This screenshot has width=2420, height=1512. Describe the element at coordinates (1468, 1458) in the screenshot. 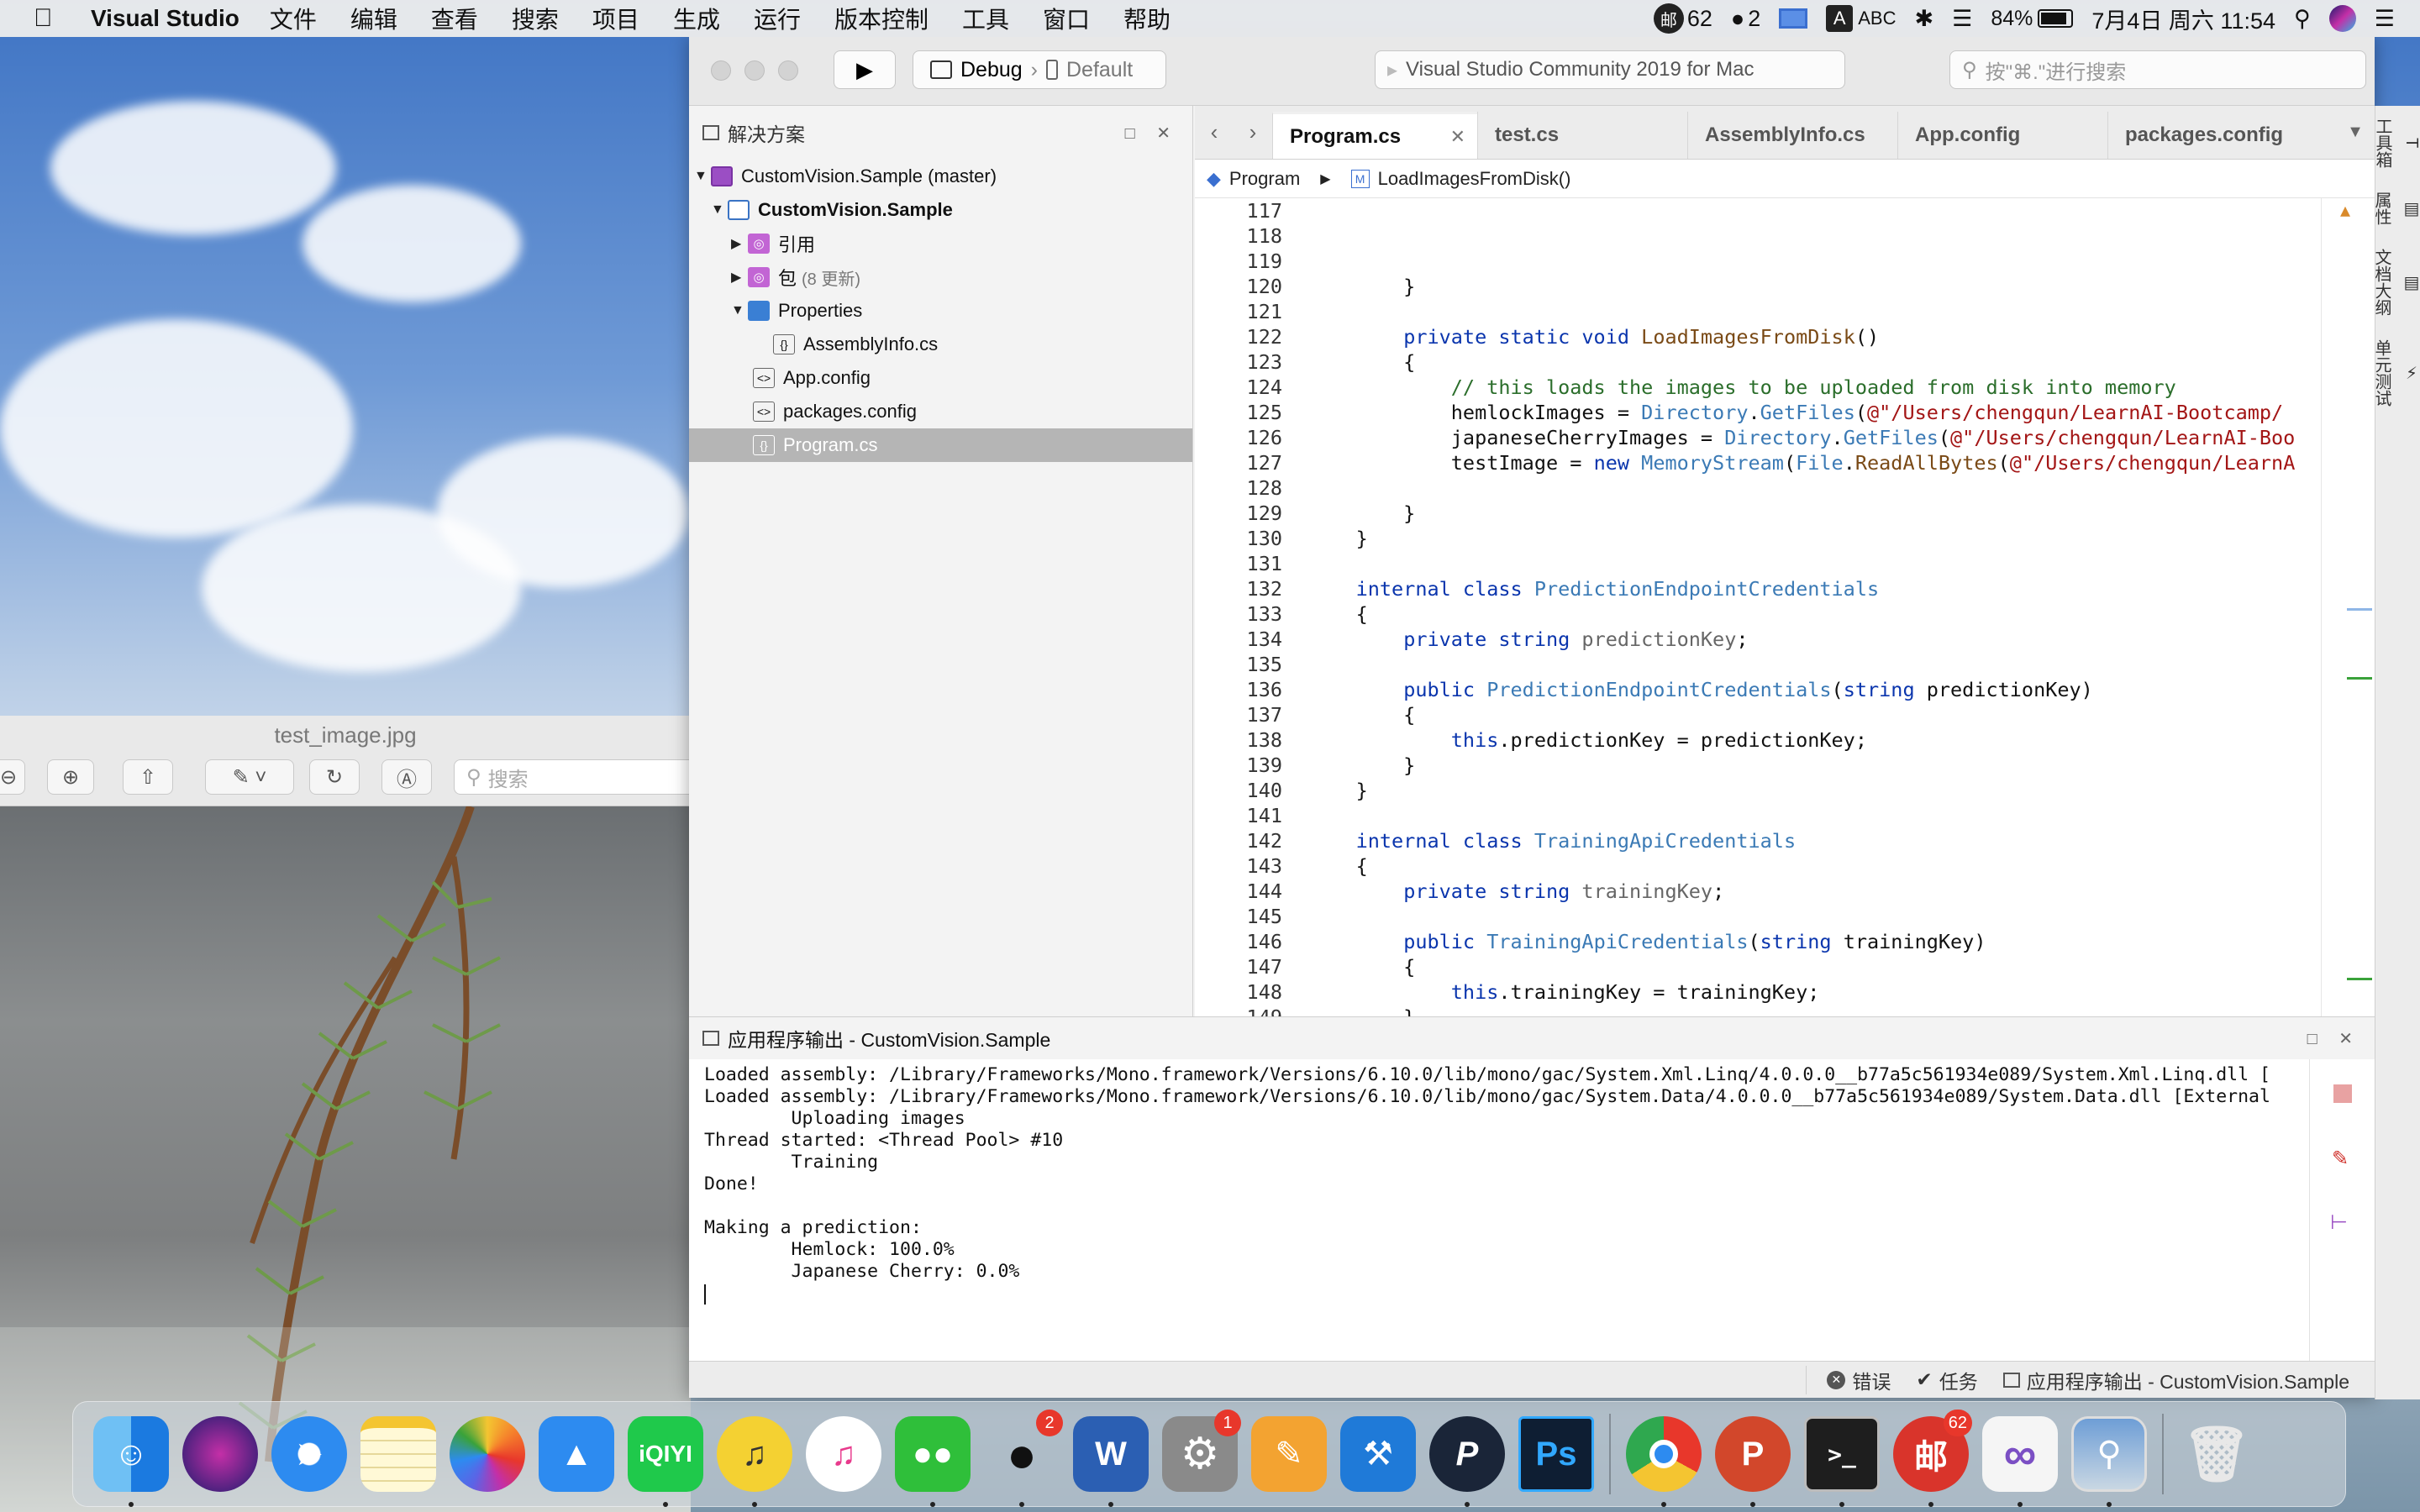

I see `dock-proxyman: P` at that location.